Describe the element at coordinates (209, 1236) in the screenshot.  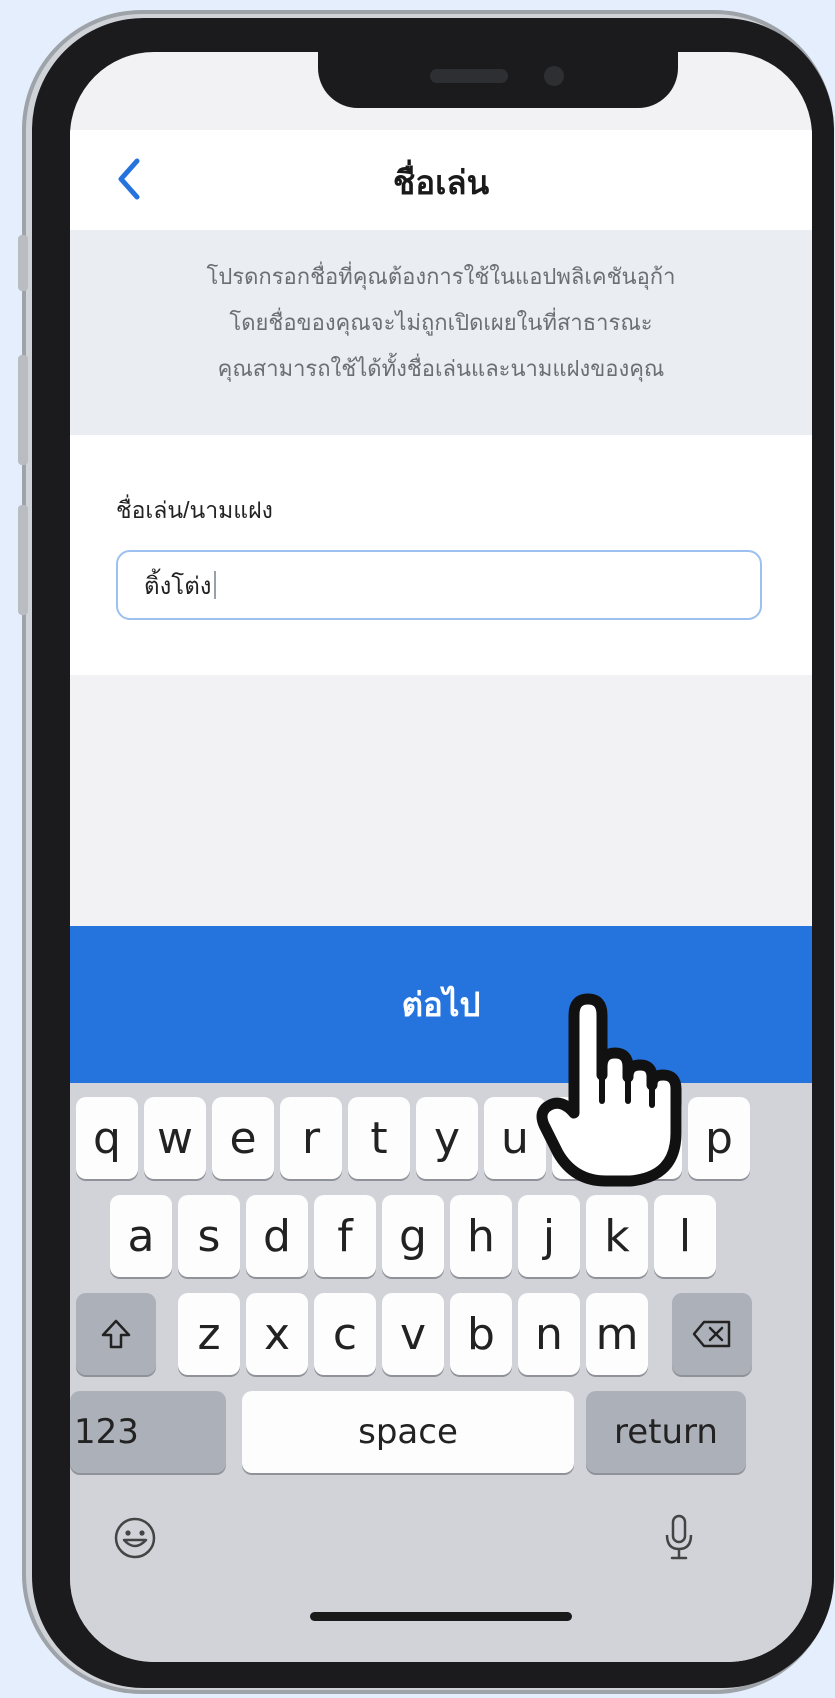
I see `key-s: s` at that location.